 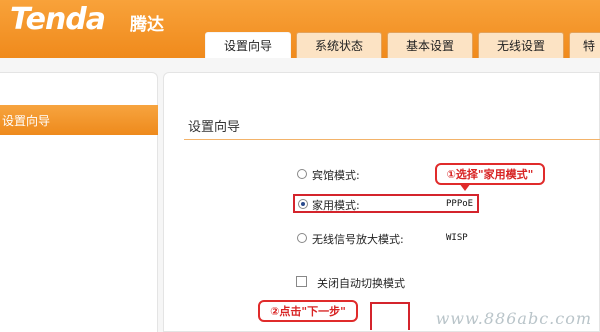 What do you see at coordinates (79, 120) in the screenshot?
I see `sidebar-item-setup-wizard: 设置向导` at bounding box center [79, 120].